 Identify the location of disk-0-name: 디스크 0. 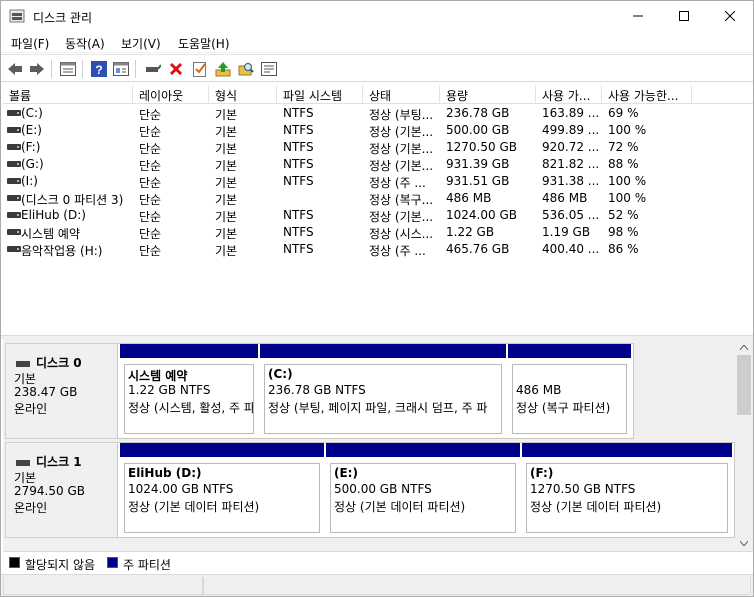
(49, 362).